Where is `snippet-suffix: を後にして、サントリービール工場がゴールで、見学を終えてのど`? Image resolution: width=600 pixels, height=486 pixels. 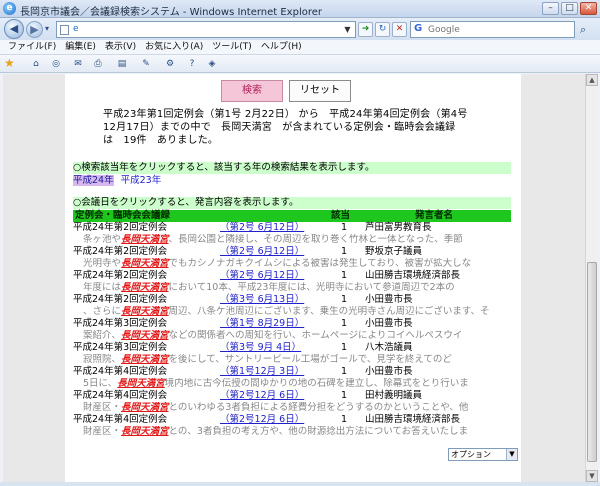
snippet-suffix: を後にして、サントリービール工場がゴールで、見学を終えてのど is located at coordinates (310, 359).